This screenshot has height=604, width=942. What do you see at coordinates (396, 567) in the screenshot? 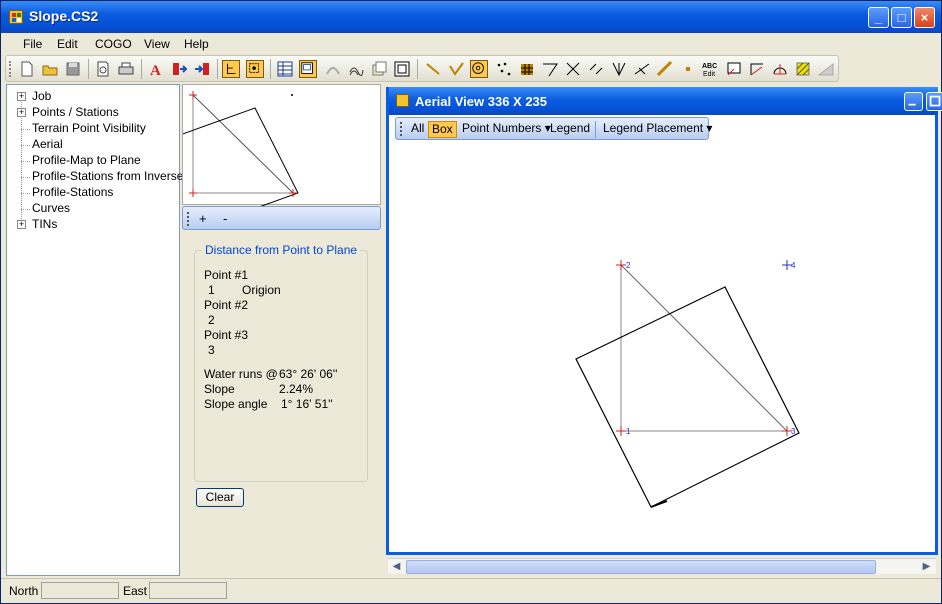
I see `scroll-left-icon: ◀` at bounding box center [396, 567].